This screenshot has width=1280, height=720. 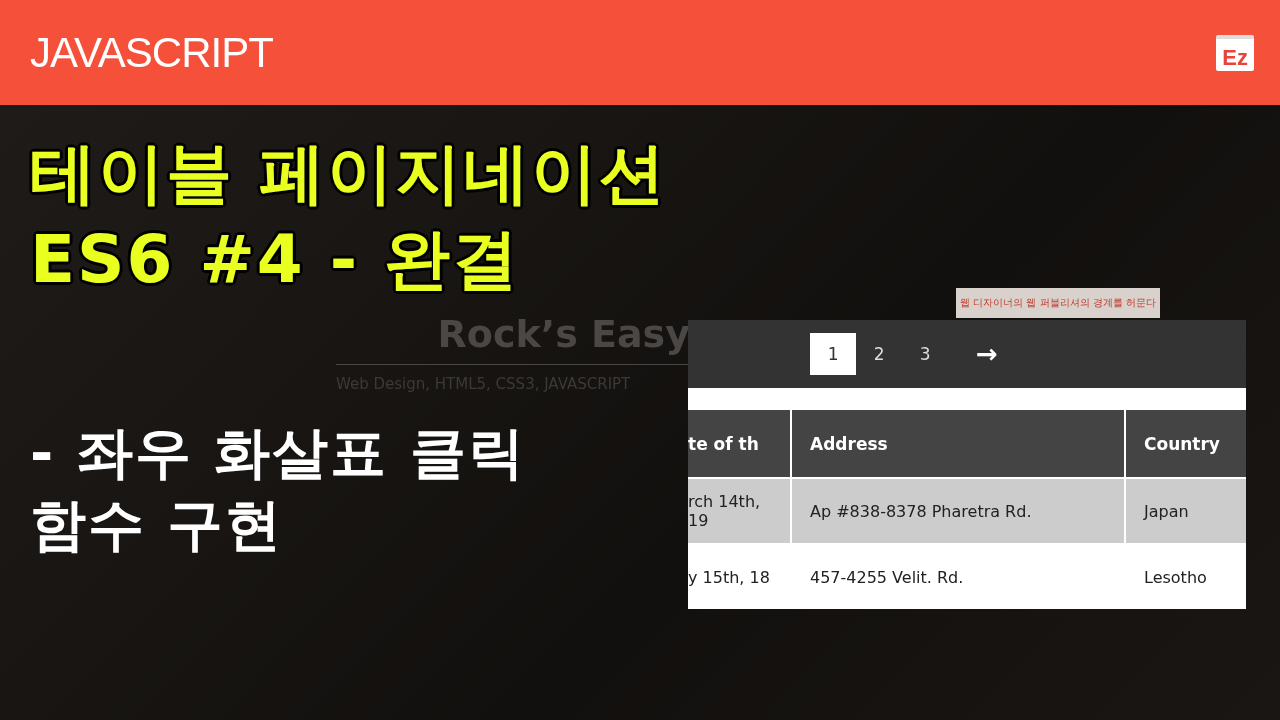 I want to click on banner: 웹 디자이너의 웹 퍼블리셔의 경계를 허문다, so click(x=1058, y=303).